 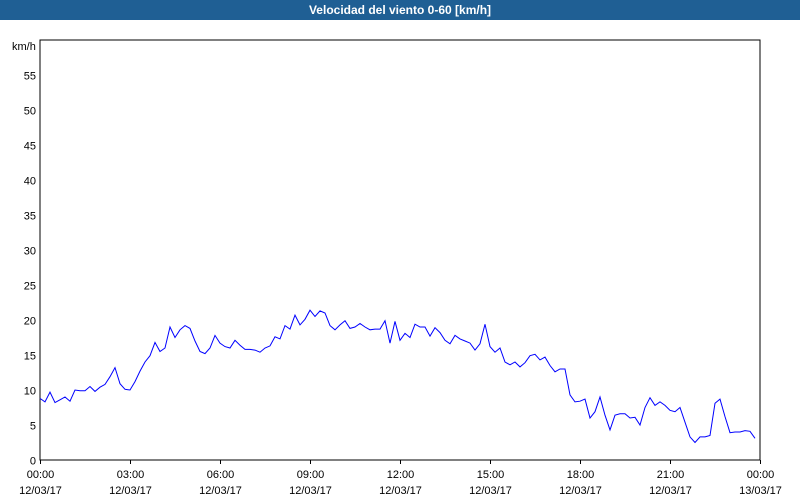 I want to click on y-tick-label: 45, so click(x=30, y=147).